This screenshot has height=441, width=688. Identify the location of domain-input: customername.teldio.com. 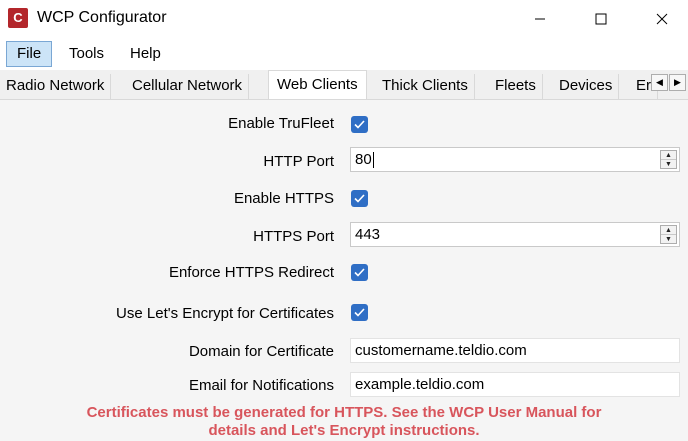
(515, 350).